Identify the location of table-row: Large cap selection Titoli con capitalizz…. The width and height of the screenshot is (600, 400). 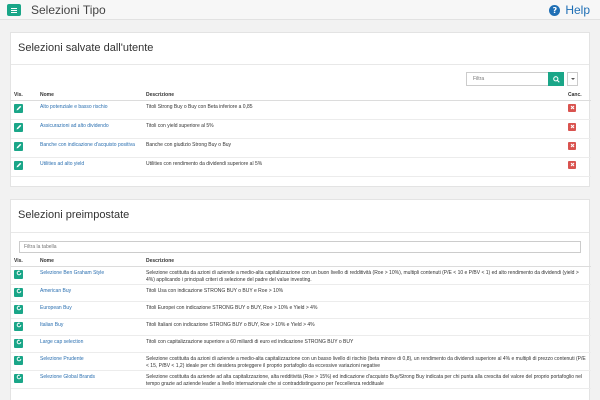
(301, 344).